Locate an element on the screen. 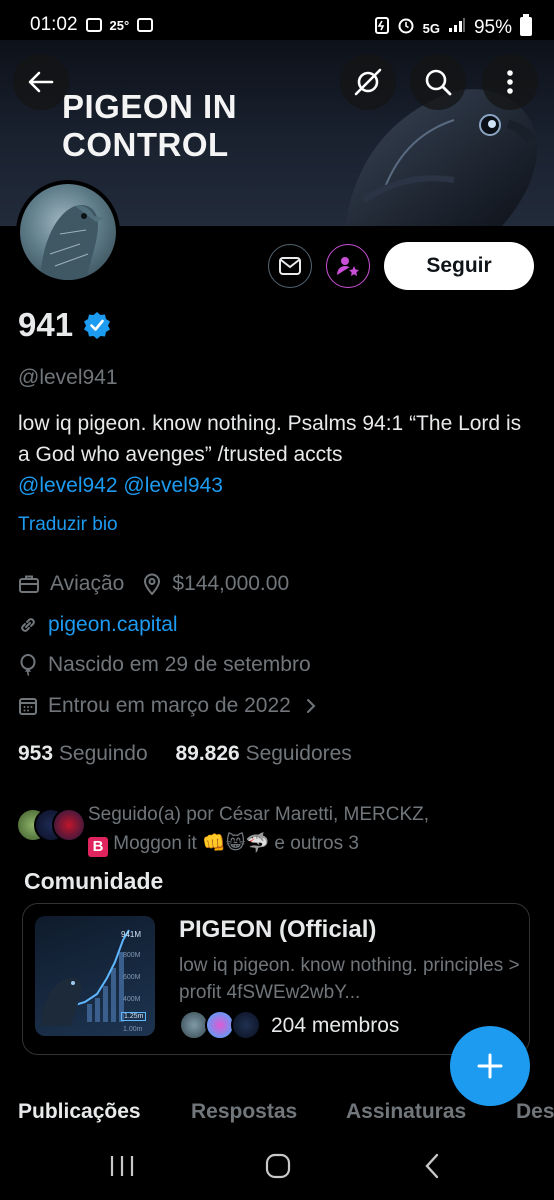  community-members-row: 204 membros is located at coordinates (289, 1026).